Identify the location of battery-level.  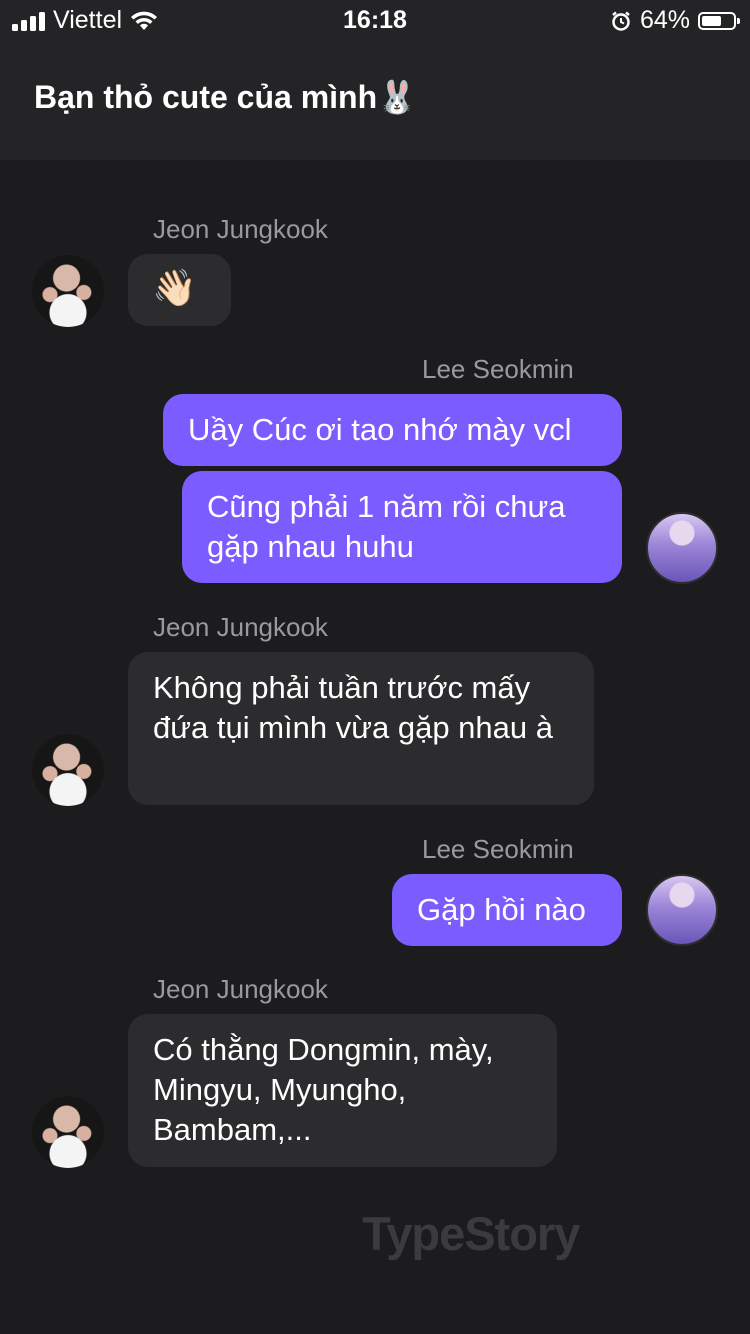
(712, 20).